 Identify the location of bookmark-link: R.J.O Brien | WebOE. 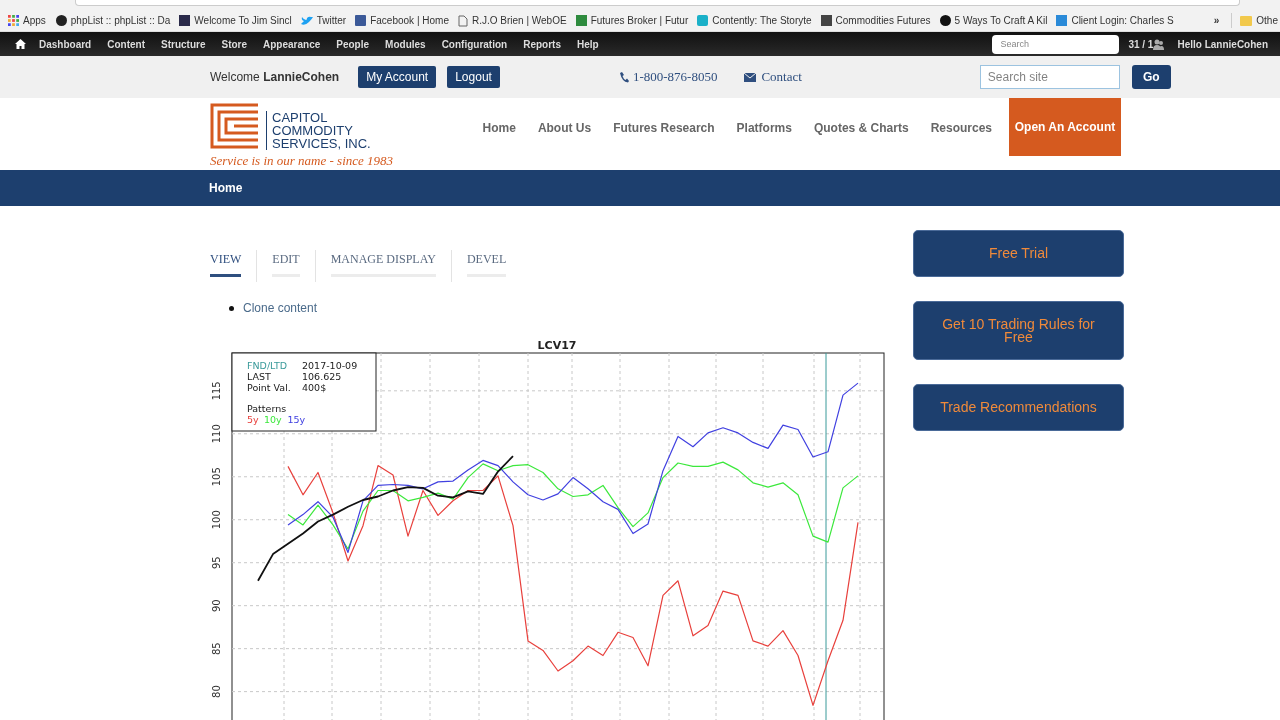
(519, 20).